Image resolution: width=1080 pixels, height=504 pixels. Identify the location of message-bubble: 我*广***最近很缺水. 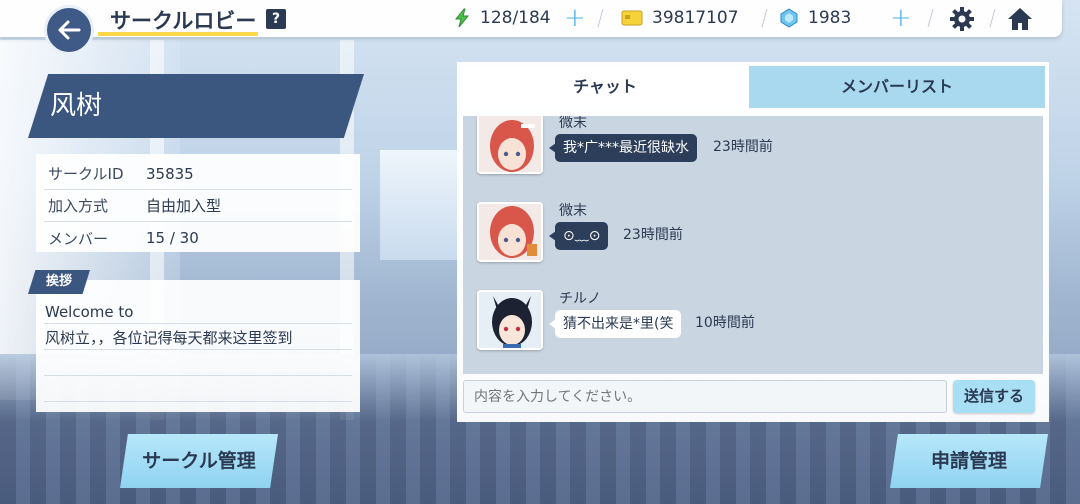
(623, 148).